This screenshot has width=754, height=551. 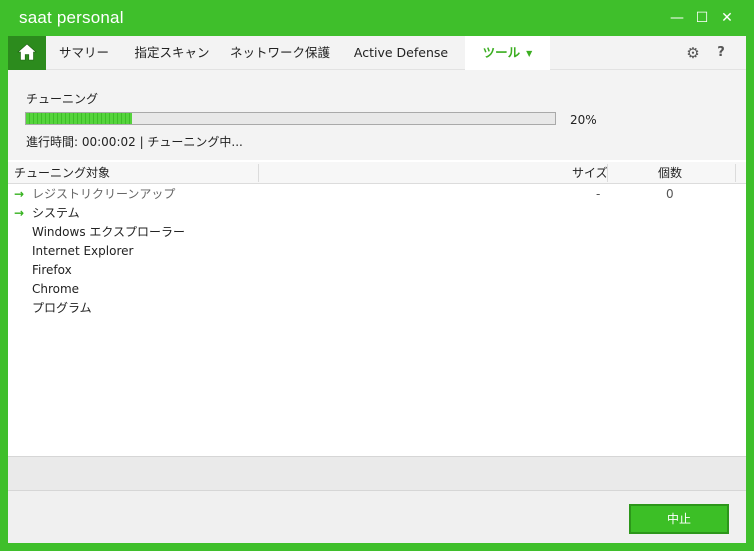 I want to click on tab-custom-scan: 指定スキャン, so click(x=172, y=53).